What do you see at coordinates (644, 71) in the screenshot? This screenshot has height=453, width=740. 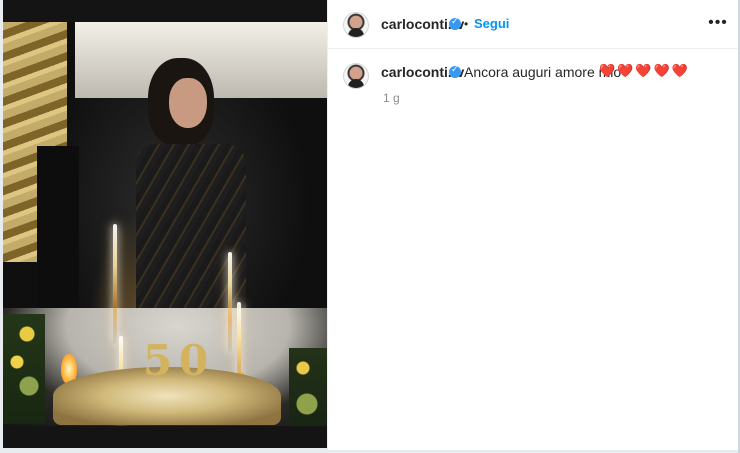 I see `heart-emoji-icons: ❤️❤️❤️❤️❤️` at bounding box center [644, 71].